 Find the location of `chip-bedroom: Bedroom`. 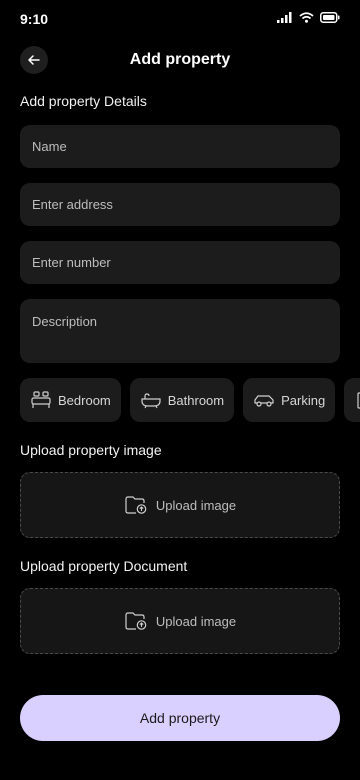

chip-bedroom: Bedroom is located at coordinates (70, 400).